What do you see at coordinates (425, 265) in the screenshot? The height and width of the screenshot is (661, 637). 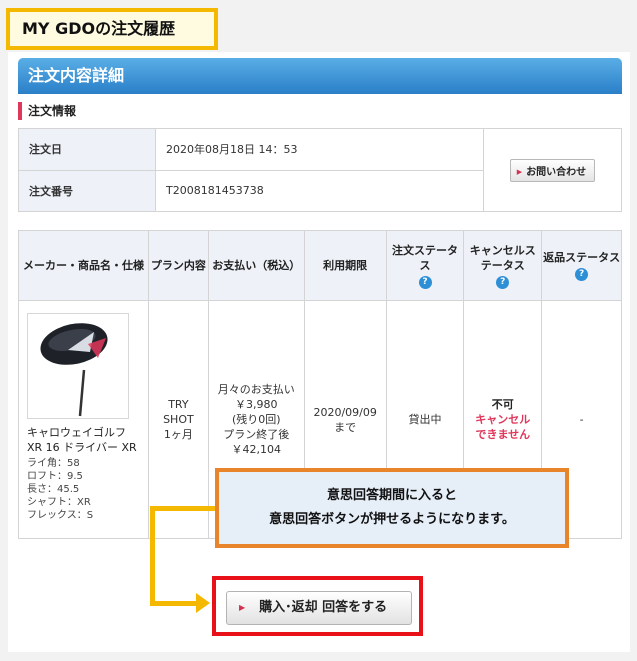 I see `col-header-order-status: 注文ステータス ?` at bounding box center [425, 265].